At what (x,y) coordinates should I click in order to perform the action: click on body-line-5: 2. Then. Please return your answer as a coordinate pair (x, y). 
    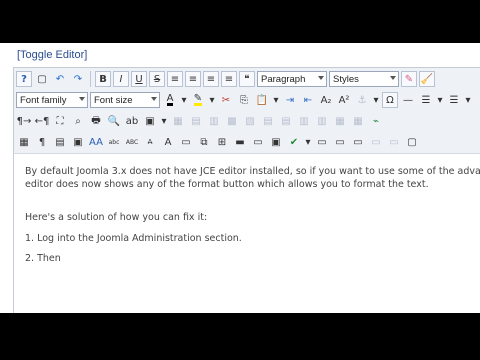
    Looking at the image, I should click on (43, 258).